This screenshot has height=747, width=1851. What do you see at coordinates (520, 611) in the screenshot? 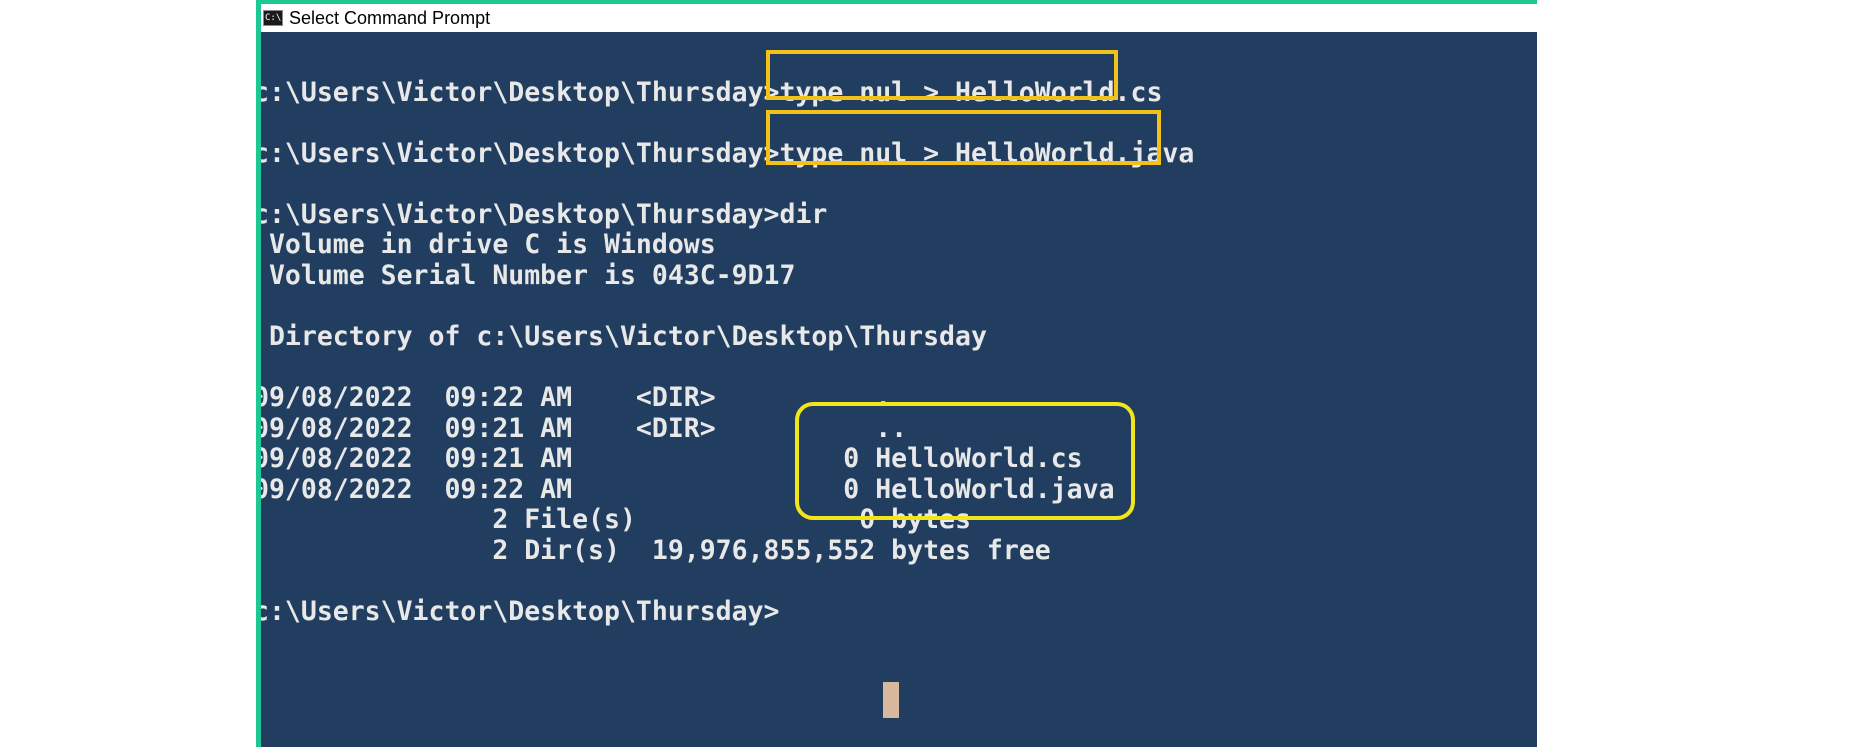
I see `console-line-prompt: c:\Users\Victor\Desktop\Thursday>` at bounding box center [520, 611].